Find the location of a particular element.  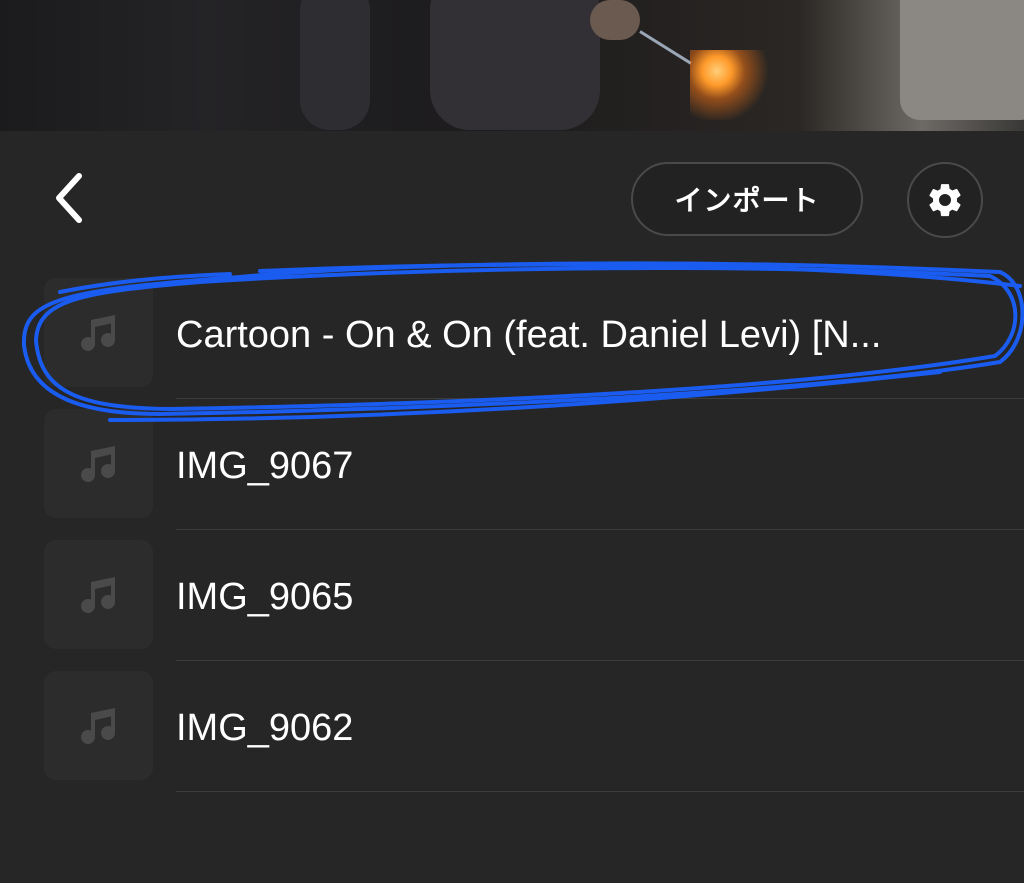

track-title: IMG_9062 is located at coordinates (265, 728).